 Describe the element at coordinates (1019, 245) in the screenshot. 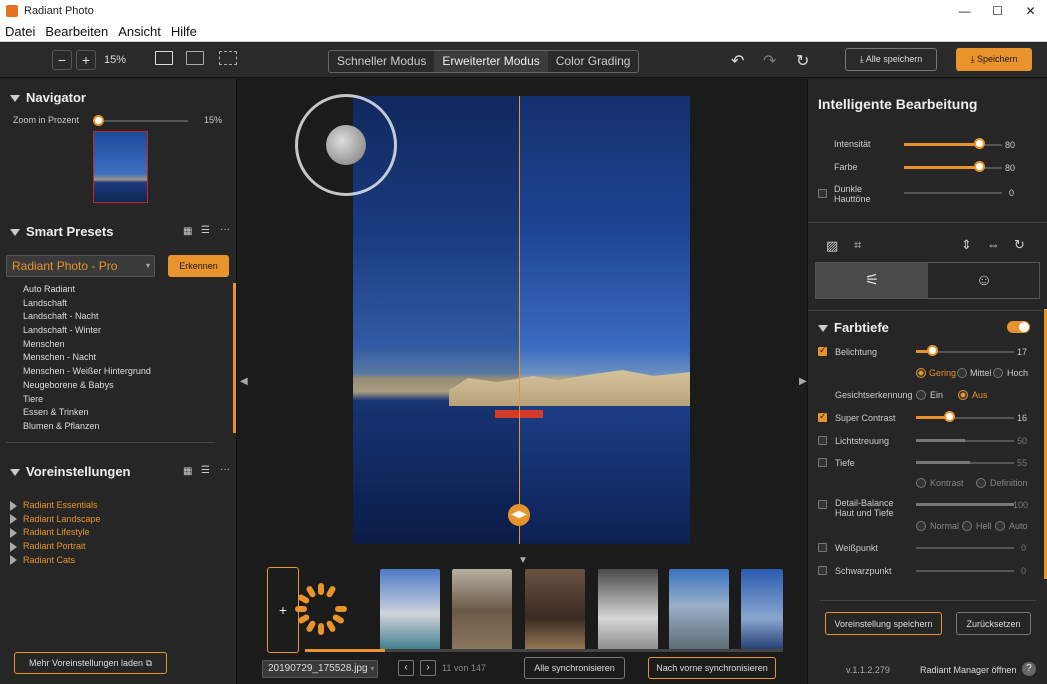

I see `rotate-icon: ↻` at that location.